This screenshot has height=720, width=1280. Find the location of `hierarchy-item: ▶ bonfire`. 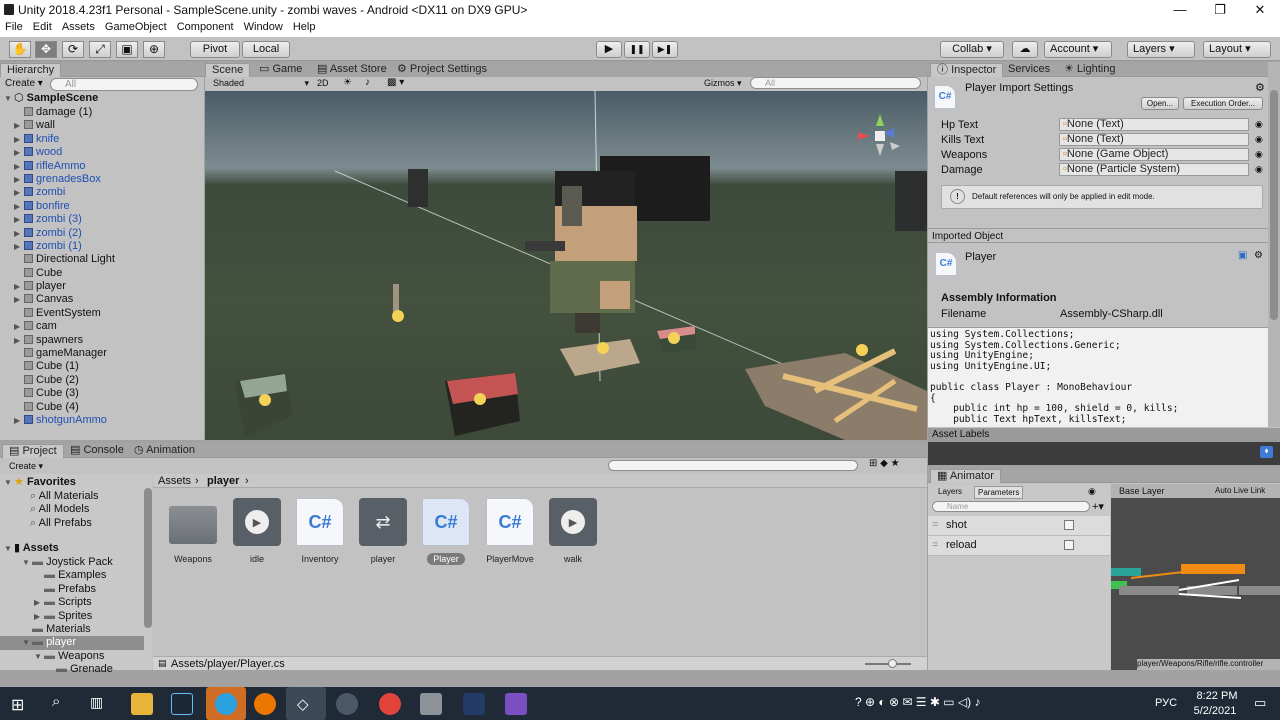

hierarchy-item: ▶ bonfire is located at coordinates (108, 206).